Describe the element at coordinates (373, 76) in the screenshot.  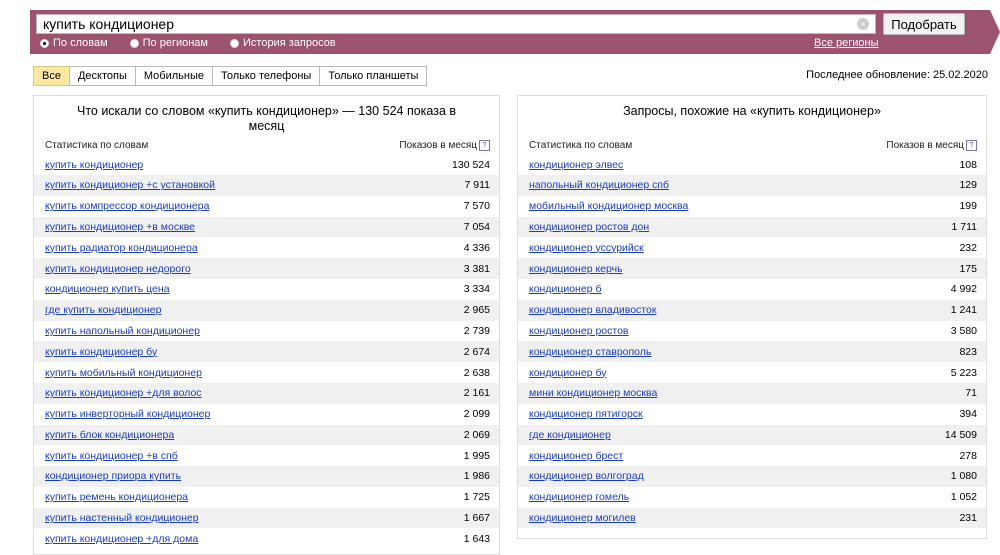
I see `tab-tablets-only: Только планшеты` at that location.